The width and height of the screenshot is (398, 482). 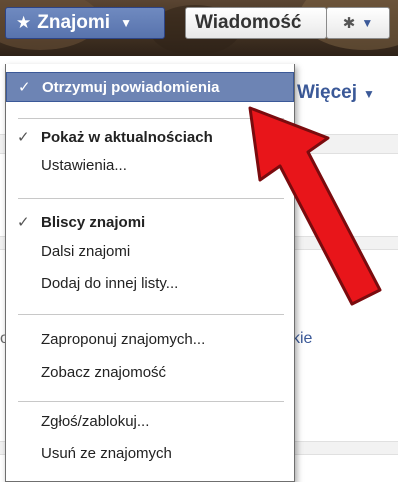 What do you see at coordinates (131, 87) in the screenshot?
I see `menu-item-label: Otrzymuj powiadomienia` at bounding box center [131, 87].